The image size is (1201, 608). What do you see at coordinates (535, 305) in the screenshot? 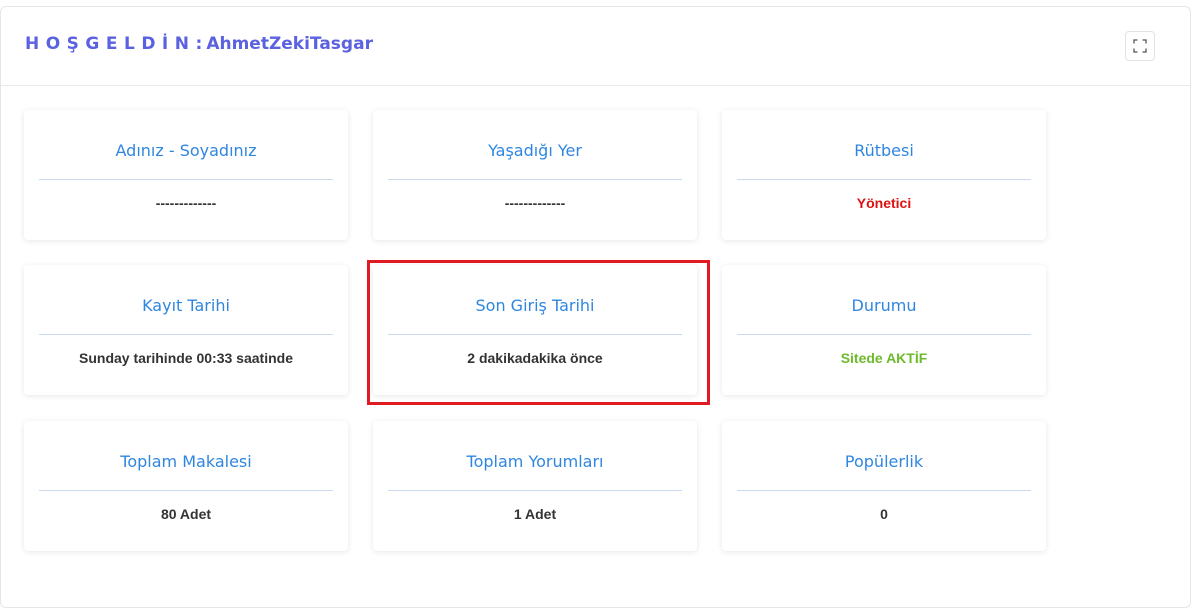
I see `card-title: Son Giriş Tarihi` at bounding box center [535, 305].